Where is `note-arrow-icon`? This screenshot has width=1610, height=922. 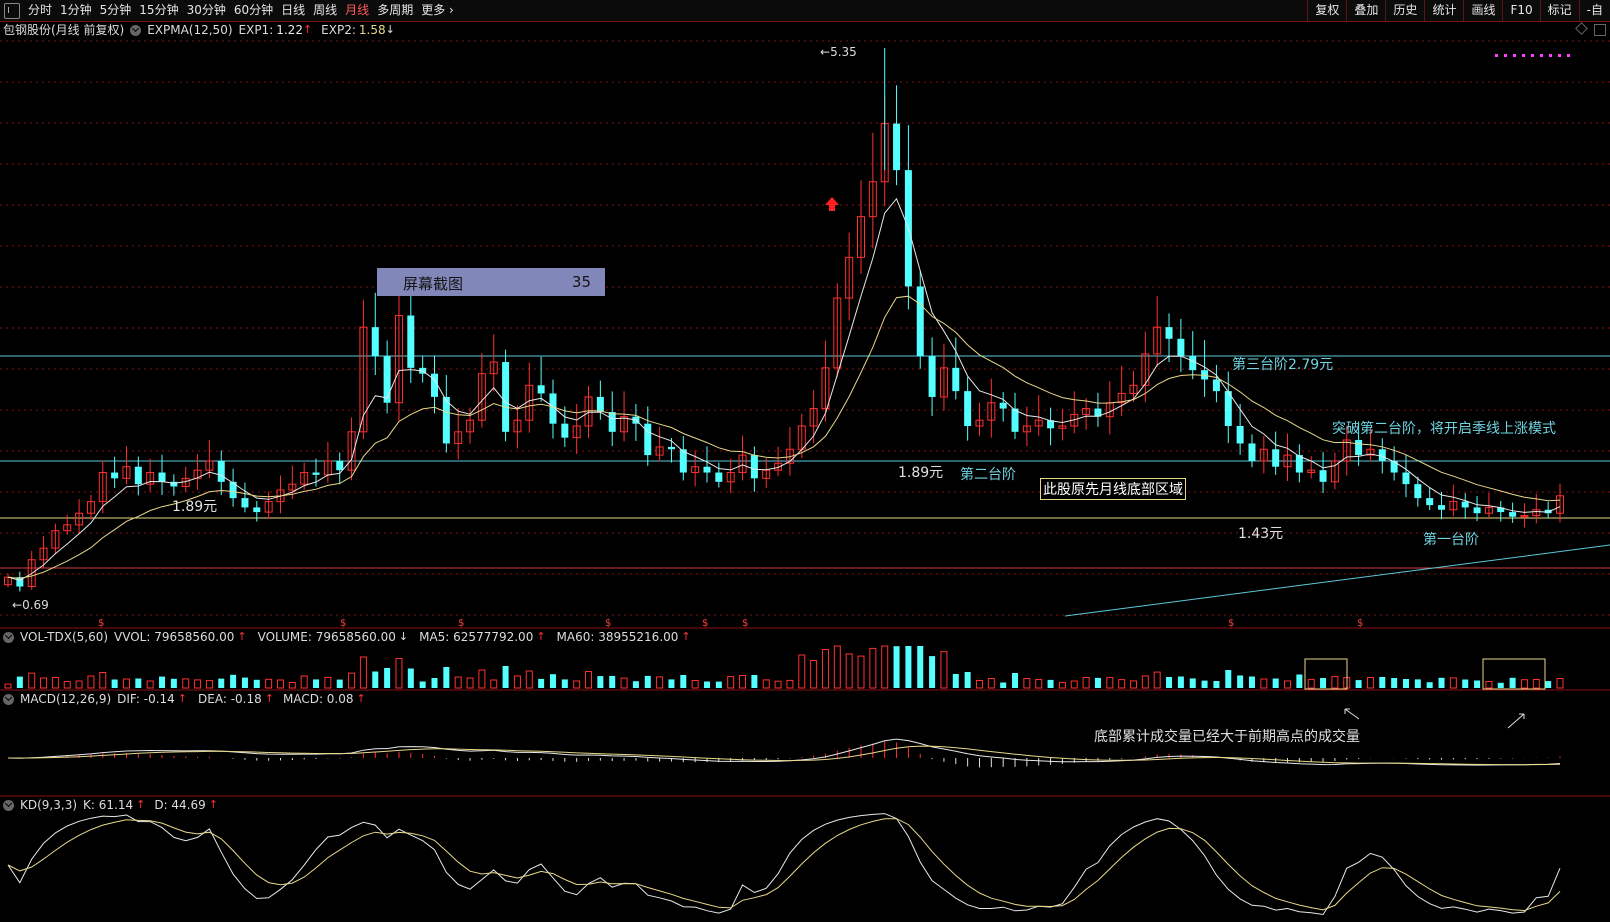 note-arrow-icon is located at coordinates (1352, 714).